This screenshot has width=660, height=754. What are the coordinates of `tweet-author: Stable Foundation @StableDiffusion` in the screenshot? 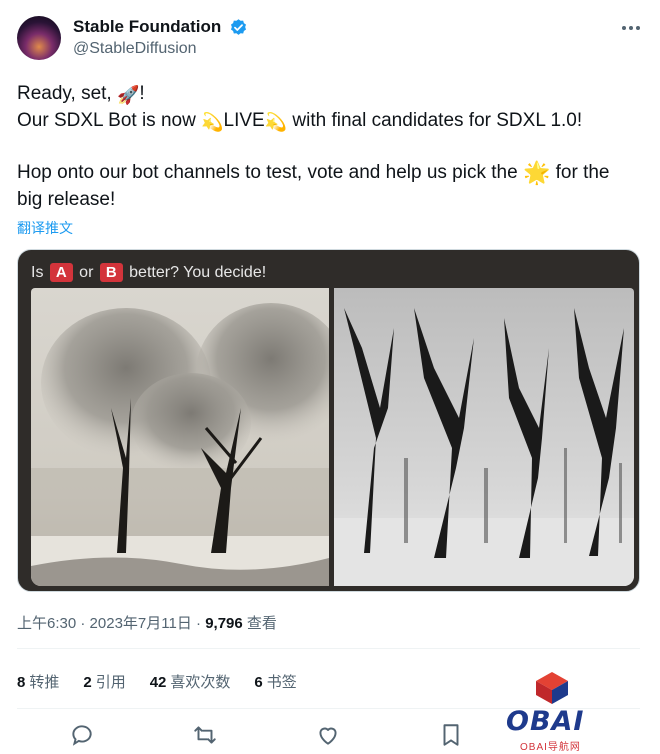 It's located at (160, 37).